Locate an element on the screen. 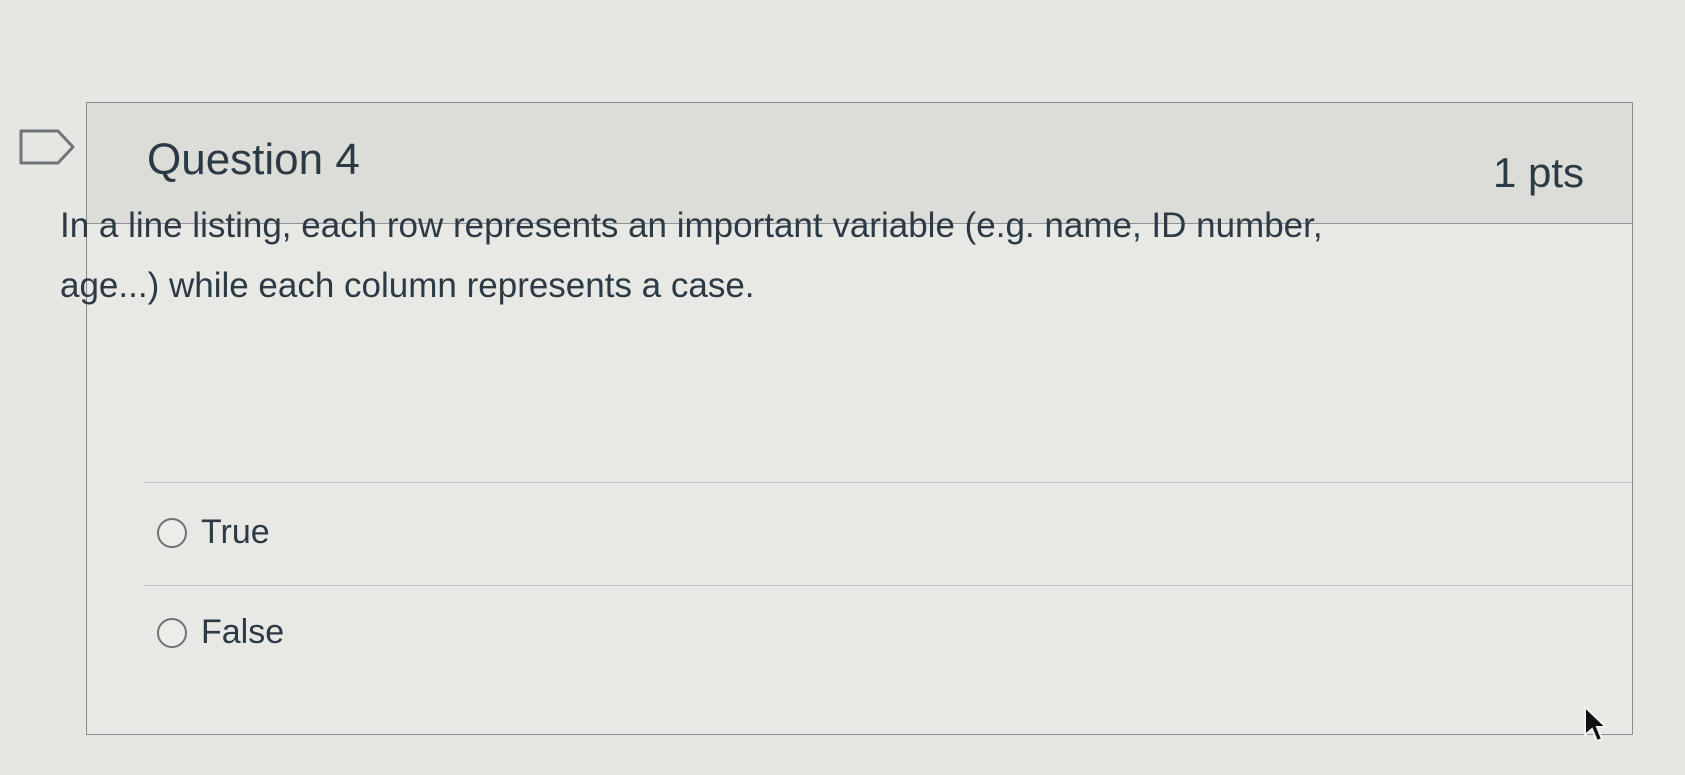  answer-false: False is located at coordinates (220, 632).